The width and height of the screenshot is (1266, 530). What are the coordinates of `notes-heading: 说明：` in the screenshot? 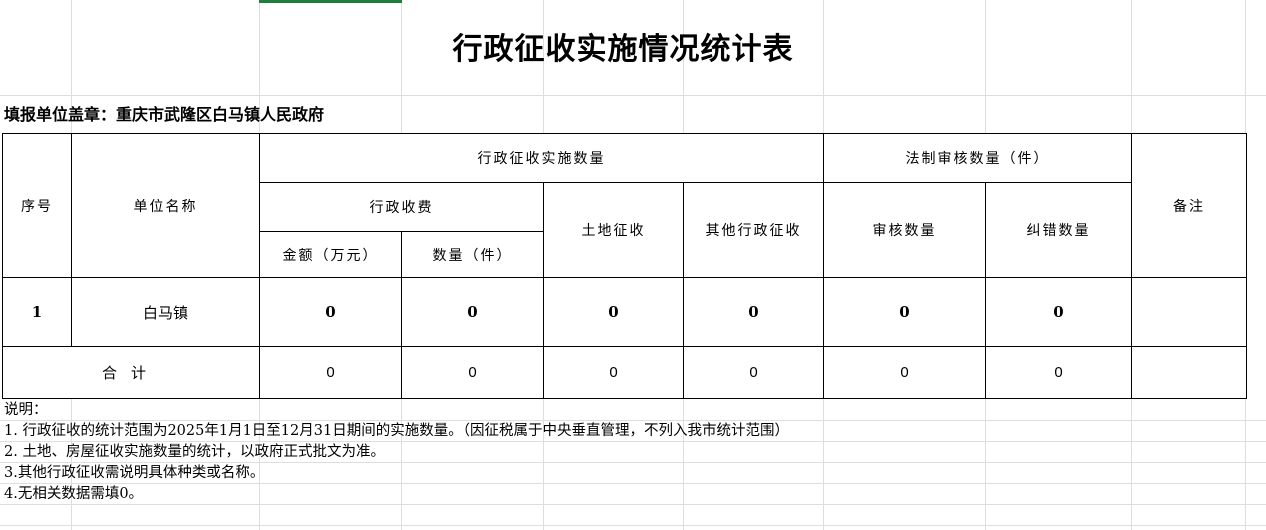 It's located at (396, 410).